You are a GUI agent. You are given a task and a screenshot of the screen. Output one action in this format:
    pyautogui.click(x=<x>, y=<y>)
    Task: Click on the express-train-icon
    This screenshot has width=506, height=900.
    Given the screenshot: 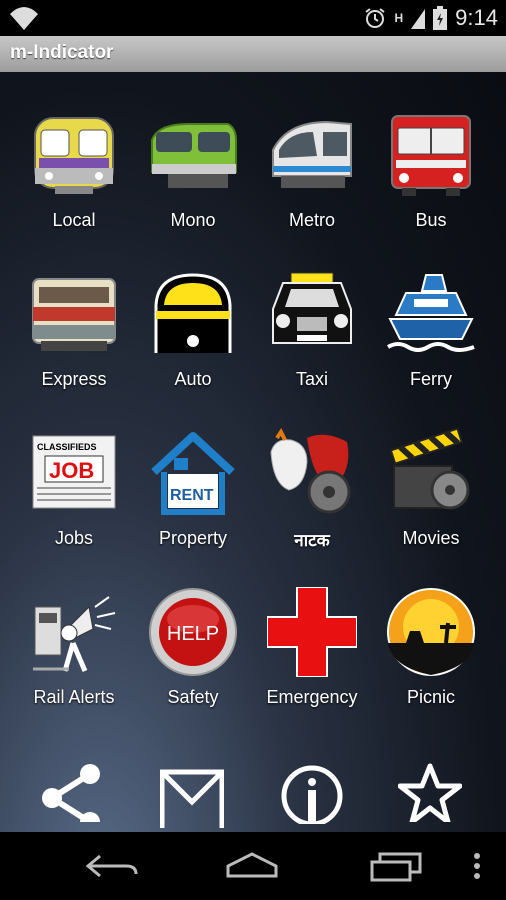 What is the action you would take?
    pyautogui.click(x=74, y=314)
    